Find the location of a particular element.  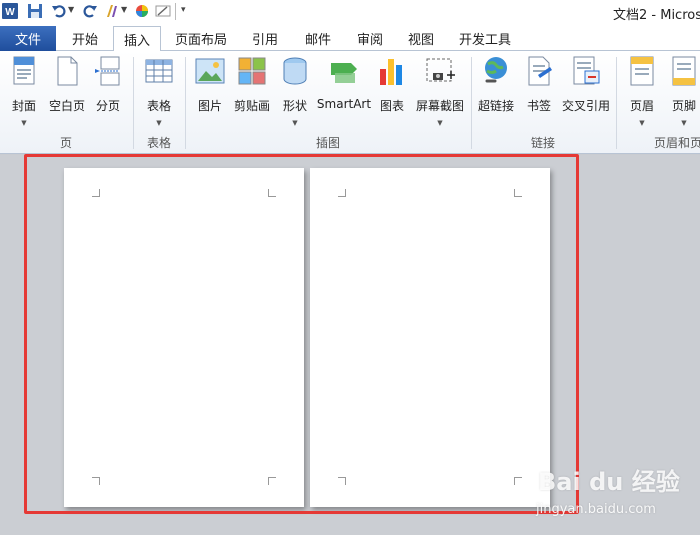

clipart-label: 剪贴画 is located at coordinates (251, 106).